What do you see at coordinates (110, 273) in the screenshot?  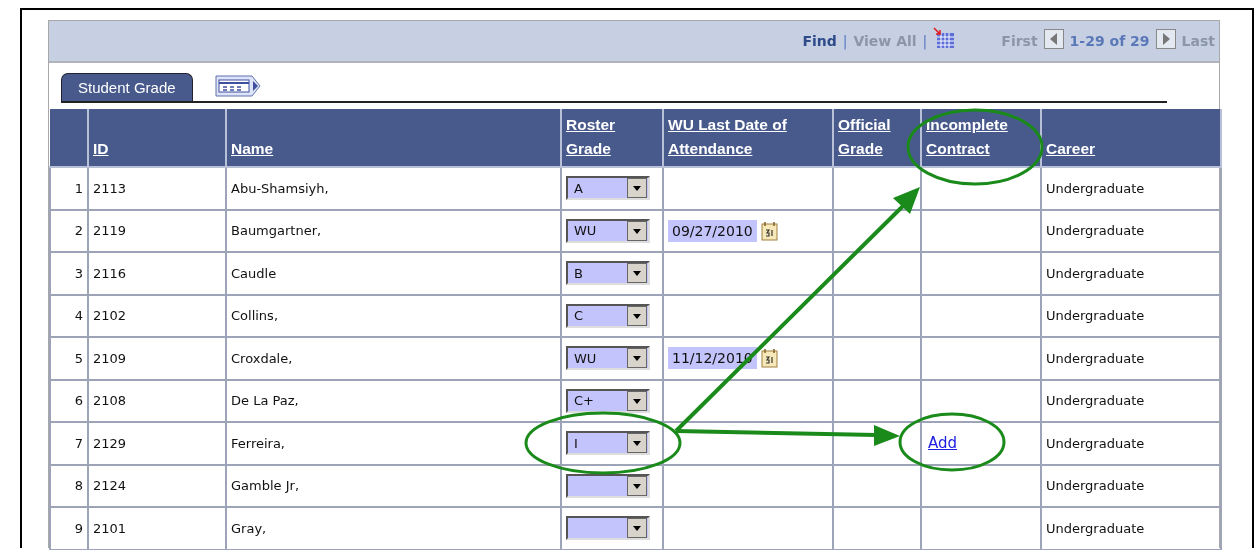 I see `student-id: 2116` at bounding box center [110, 273].